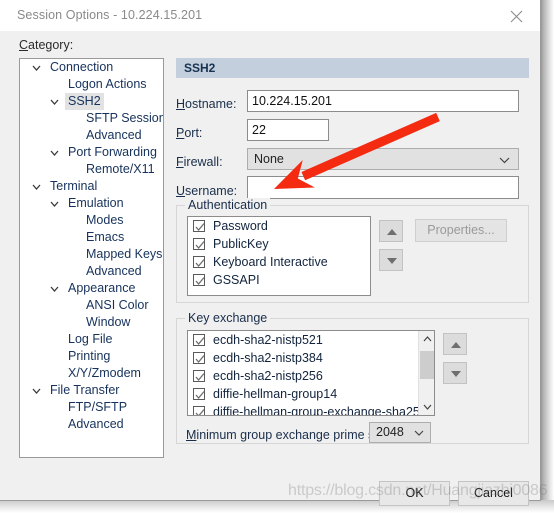 The image size is (554, 513). I want to click on tree-item-x-y-zmodem: X/Y/Zmodem, so click(91, 373).